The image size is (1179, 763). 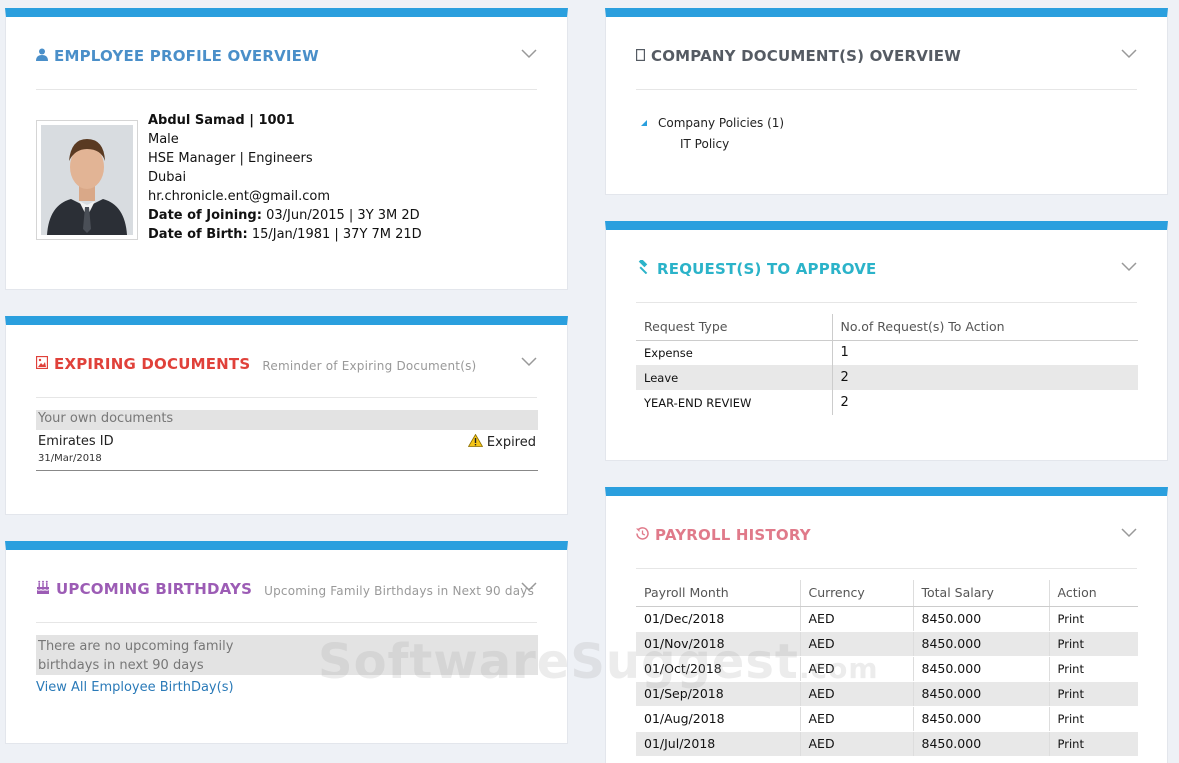 I want to click on document-date: 31/Mar/2018, so click(x=70, y=458).